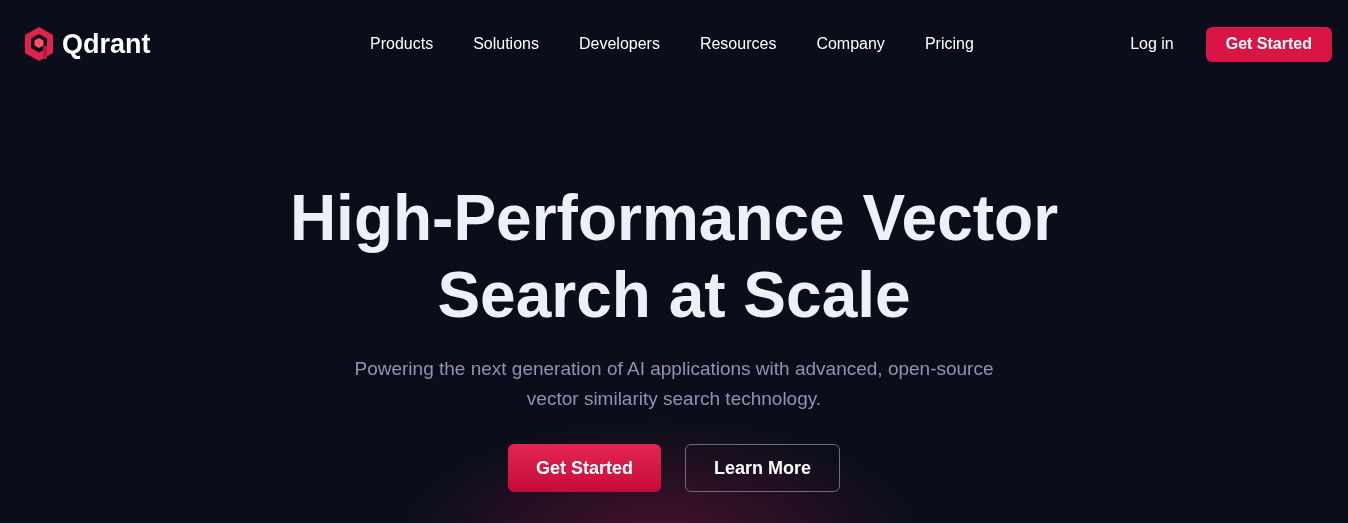 The width and height of the screenshot is (1348, 523). What do you see at coordinates (674, 218) in the screenshot?
I see `hero-heading: High-Performance Vector` at bounding box center [674, 218].